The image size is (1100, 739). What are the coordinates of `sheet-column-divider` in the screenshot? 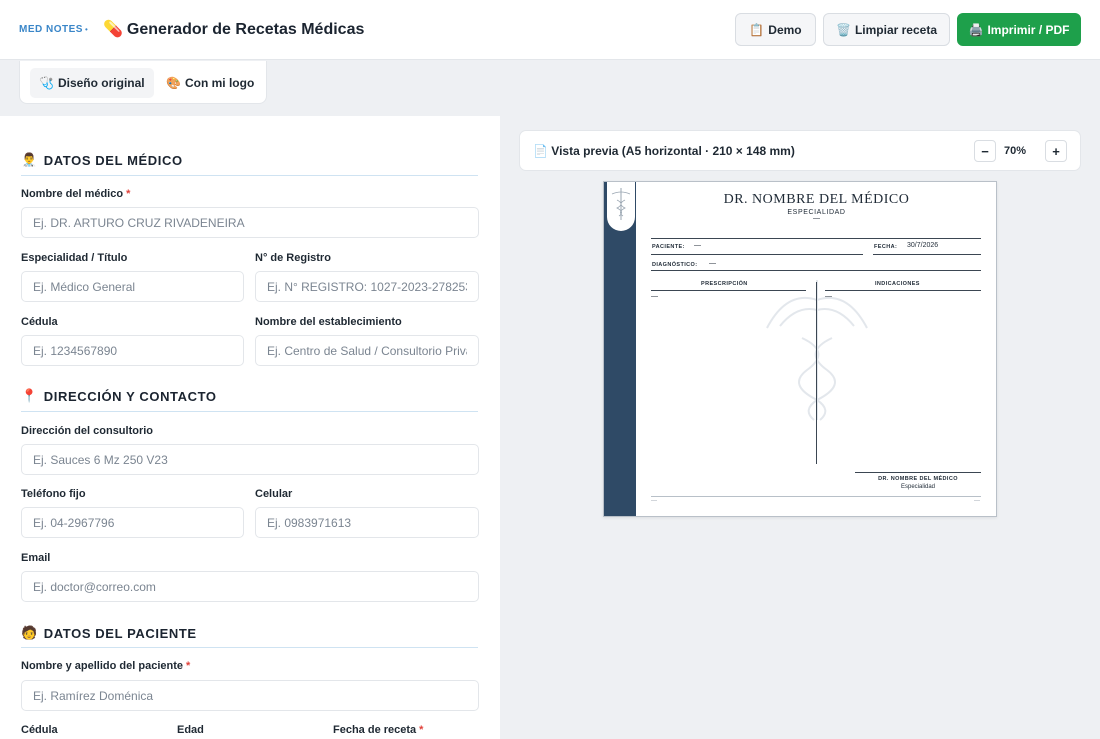 It's located at (816, 373).